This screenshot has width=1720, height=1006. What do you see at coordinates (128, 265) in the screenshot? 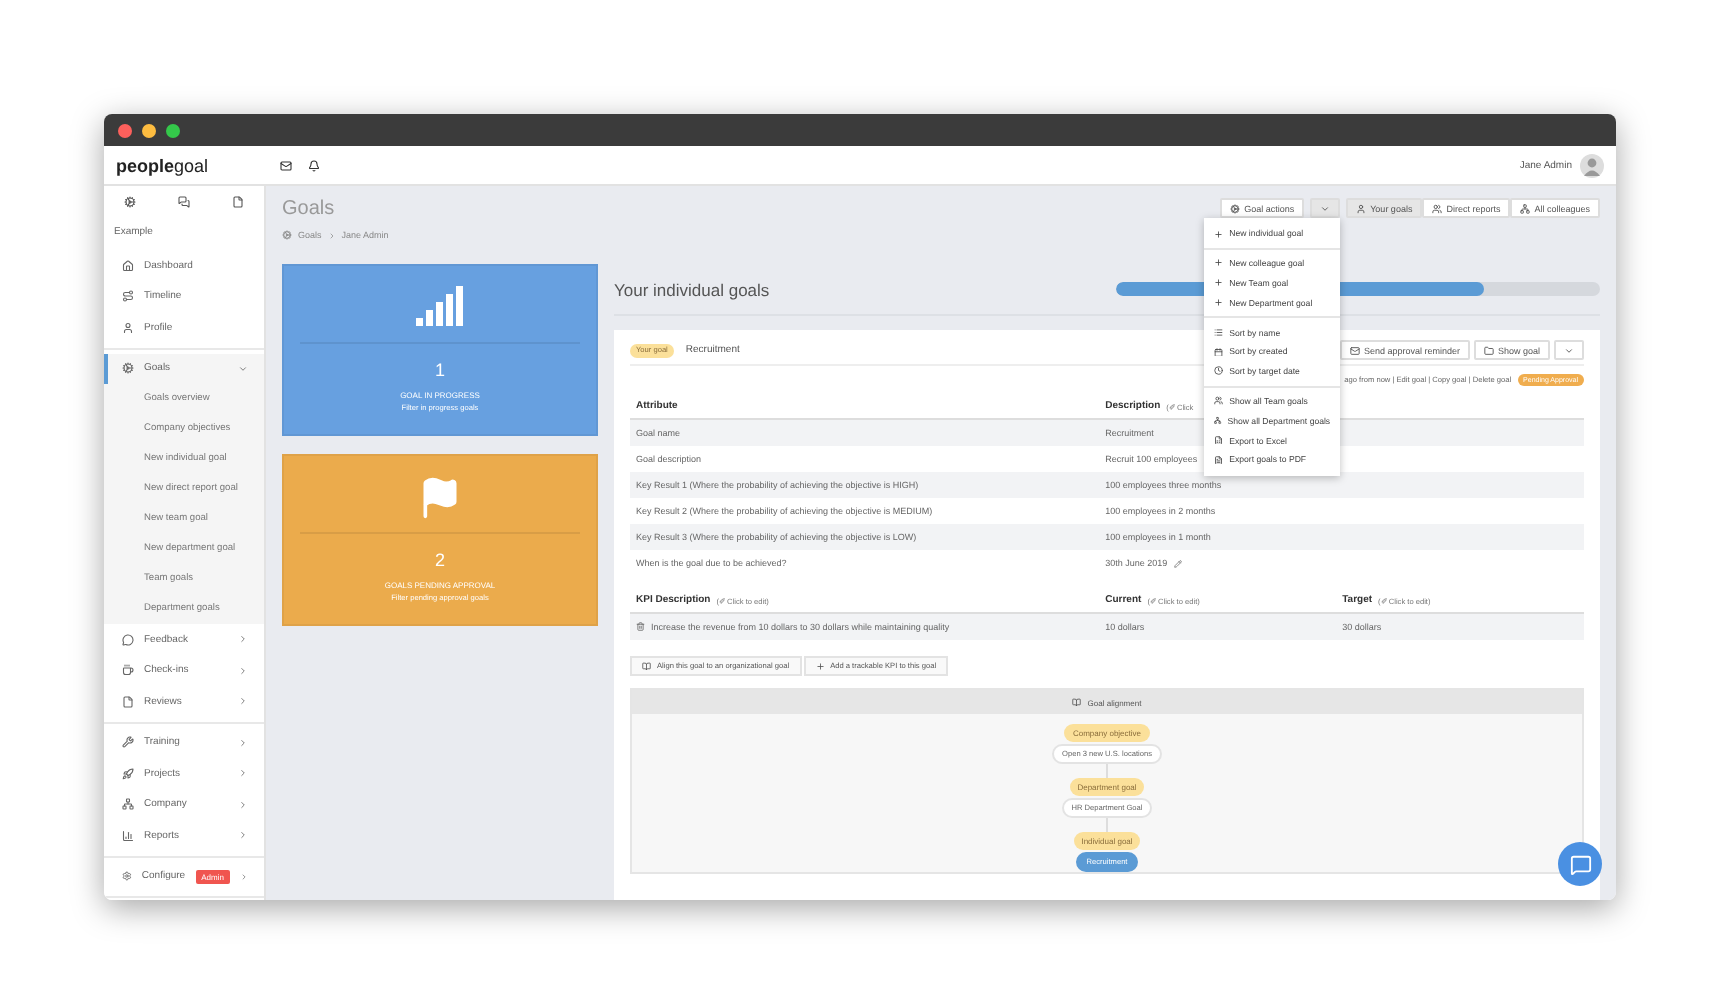
I see `home-icon` at bounding box center [128, 265].